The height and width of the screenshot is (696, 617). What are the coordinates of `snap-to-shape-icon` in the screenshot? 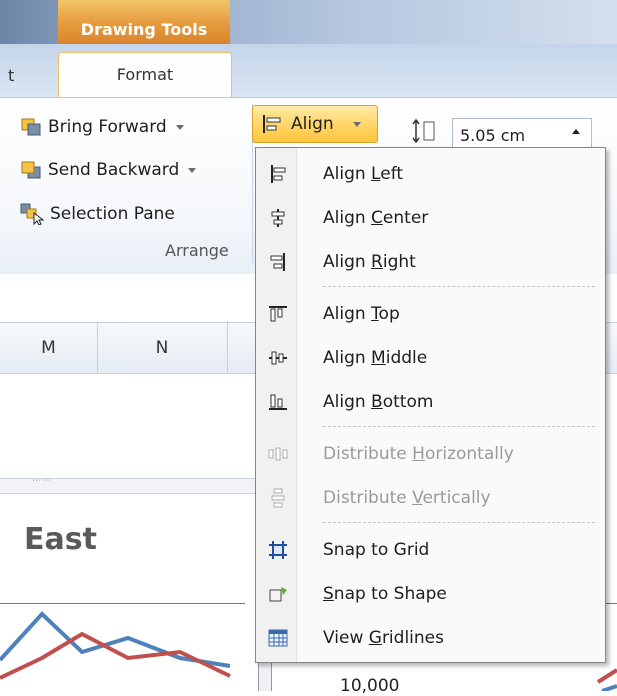 It's located at (278, 594).